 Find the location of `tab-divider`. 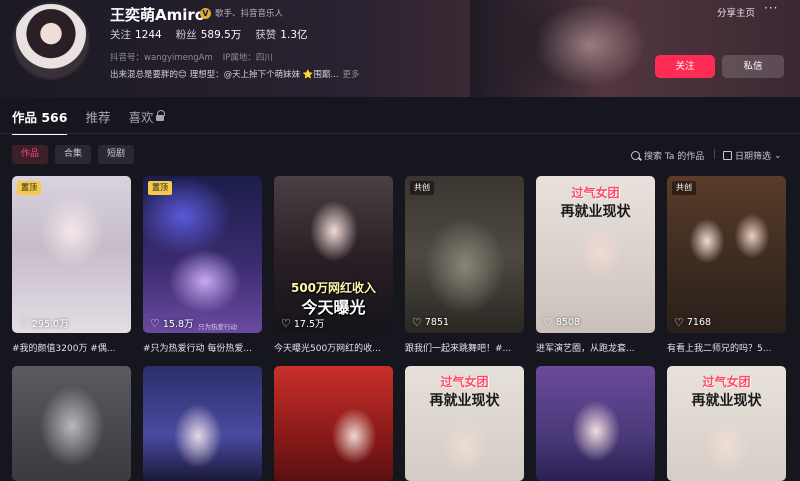

tab-divider is located at coordinates (400, 133).